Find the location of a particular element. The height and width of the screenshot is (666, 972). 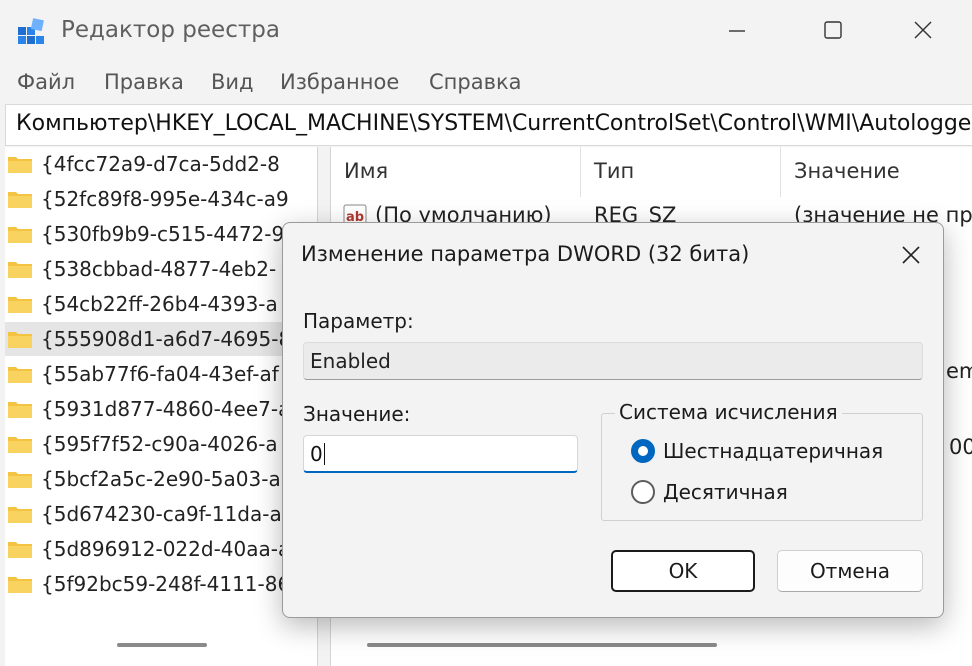

tree-item: {595f7f52-c90a-4026-a is located at coordinates (161, 444).